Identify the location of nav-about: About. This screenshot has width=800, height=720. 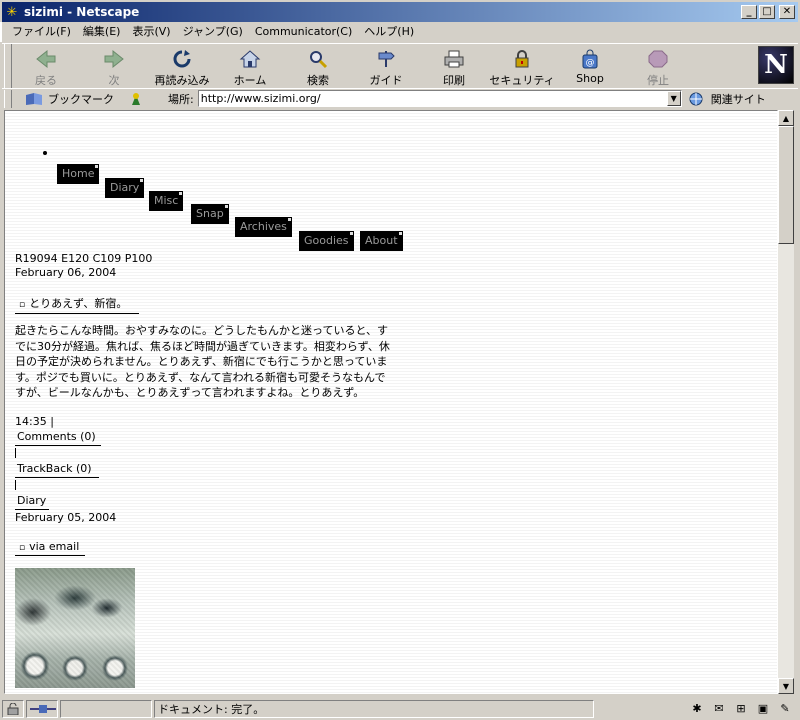
(381, 241).